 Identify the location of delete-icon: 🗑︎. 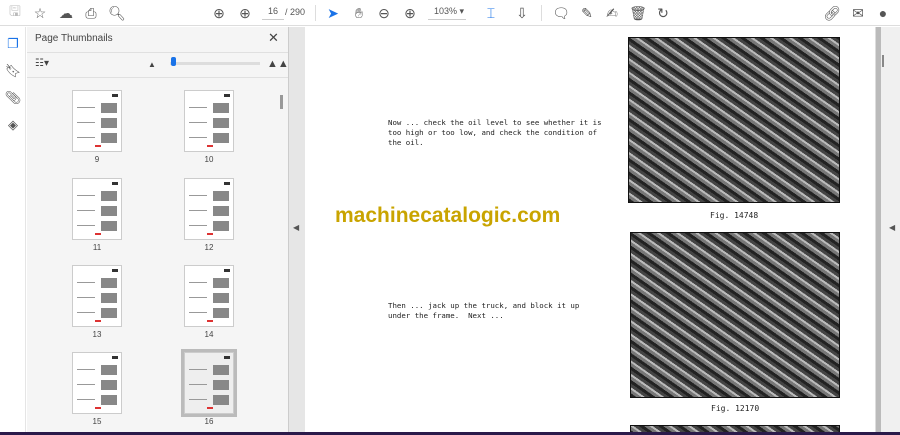
(638, 13).